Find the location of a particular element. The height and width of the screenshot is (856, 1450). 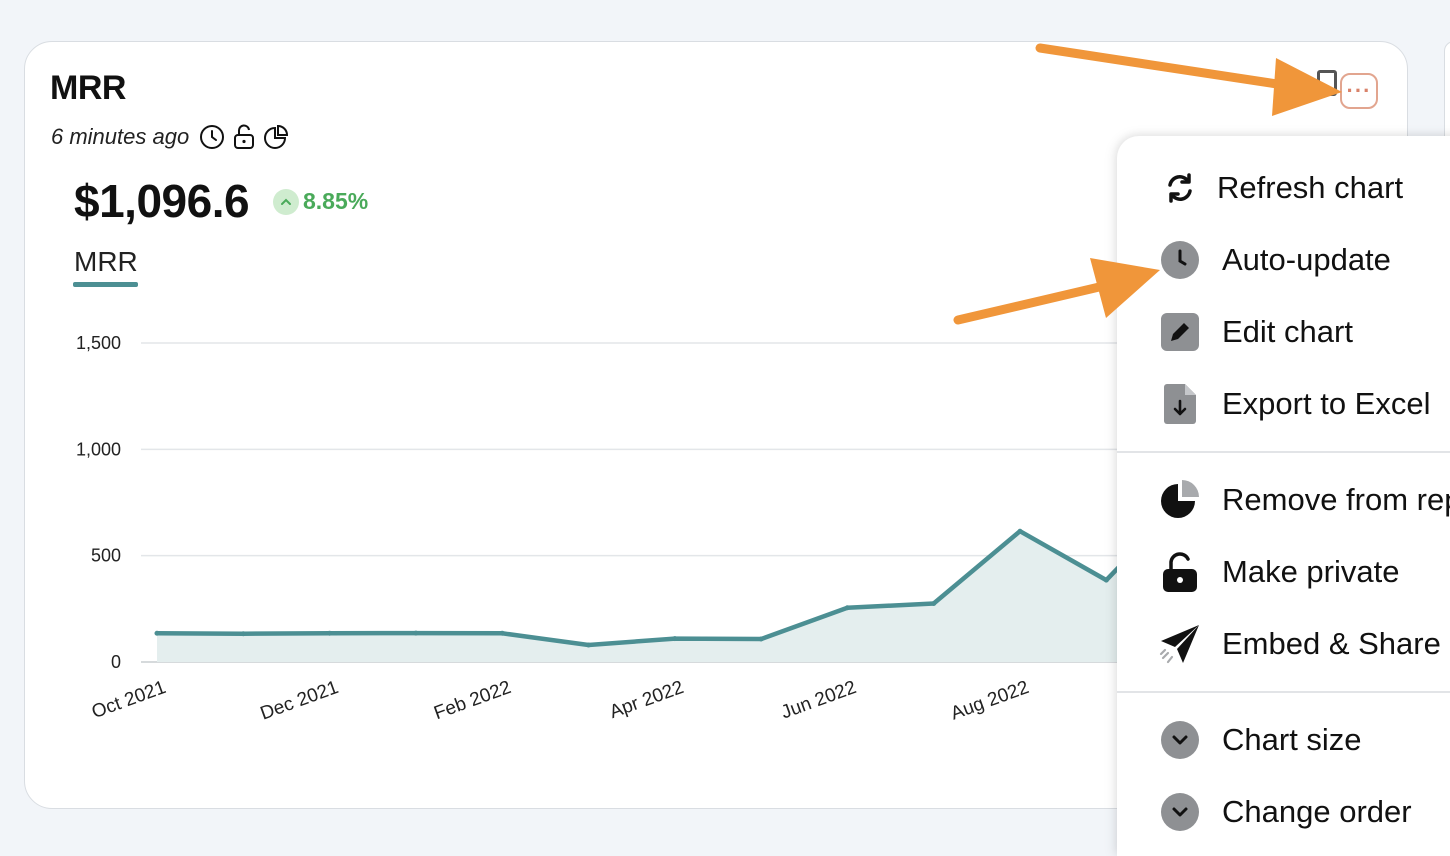

menu-item-label: Export to Excel is located at coordinates (1326, 403).